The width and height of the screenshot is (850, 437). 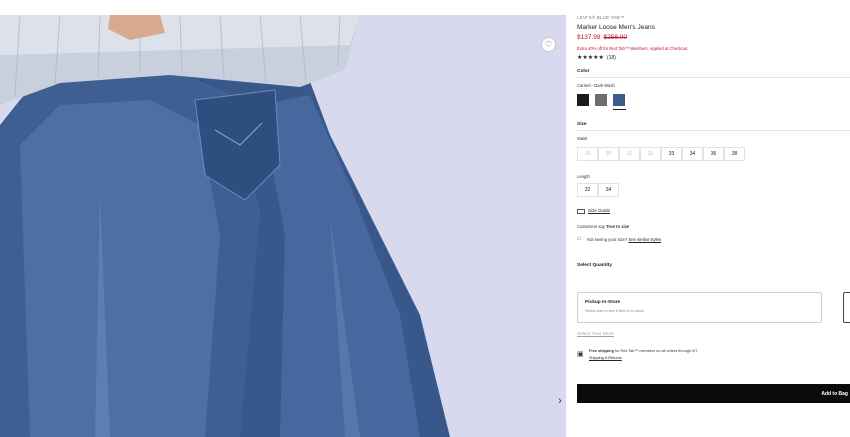 What do you see at coordinates (846, 307) in the screenshot?
I see `ship-to-home-option` at bounding box center [846, 307].